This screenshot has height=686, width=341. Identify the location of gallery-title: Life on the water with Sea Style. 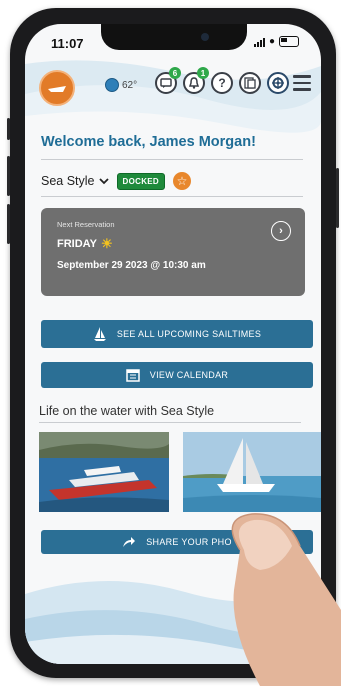
(127, 411).